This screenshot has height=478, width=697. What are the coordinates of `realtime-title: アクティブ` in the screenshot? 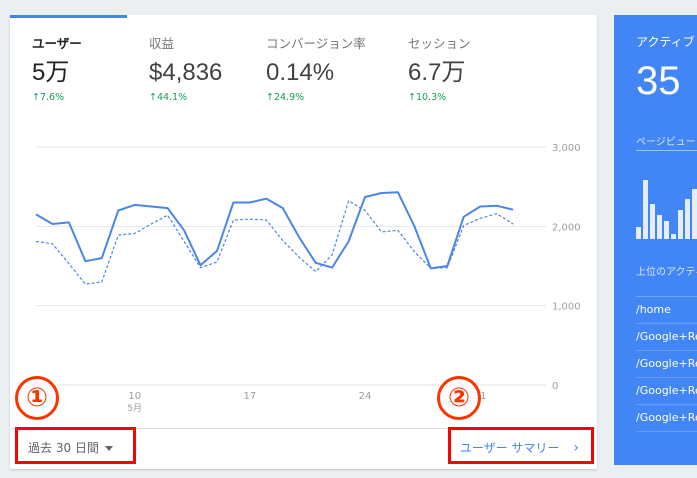 It's located at (665, 42).